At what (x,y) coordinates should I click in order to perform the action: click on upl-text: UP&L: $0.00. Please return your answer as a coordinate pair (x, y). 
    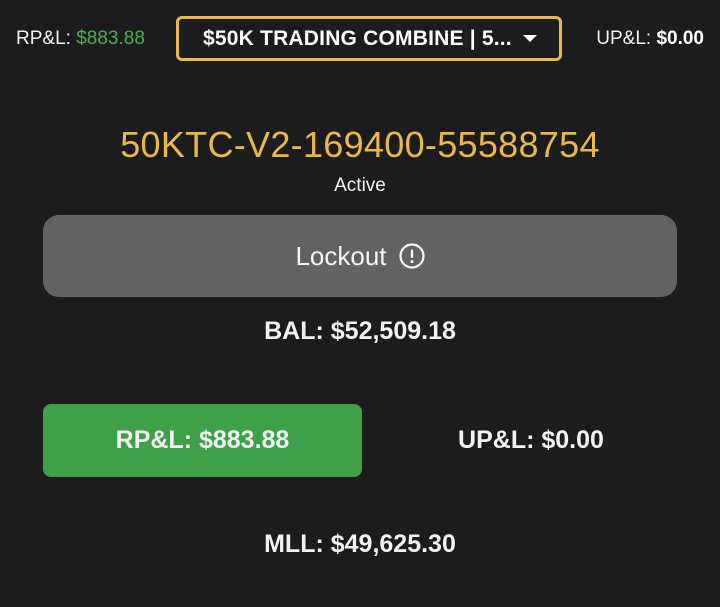
    Looking at the image, I should click on (531, 440).